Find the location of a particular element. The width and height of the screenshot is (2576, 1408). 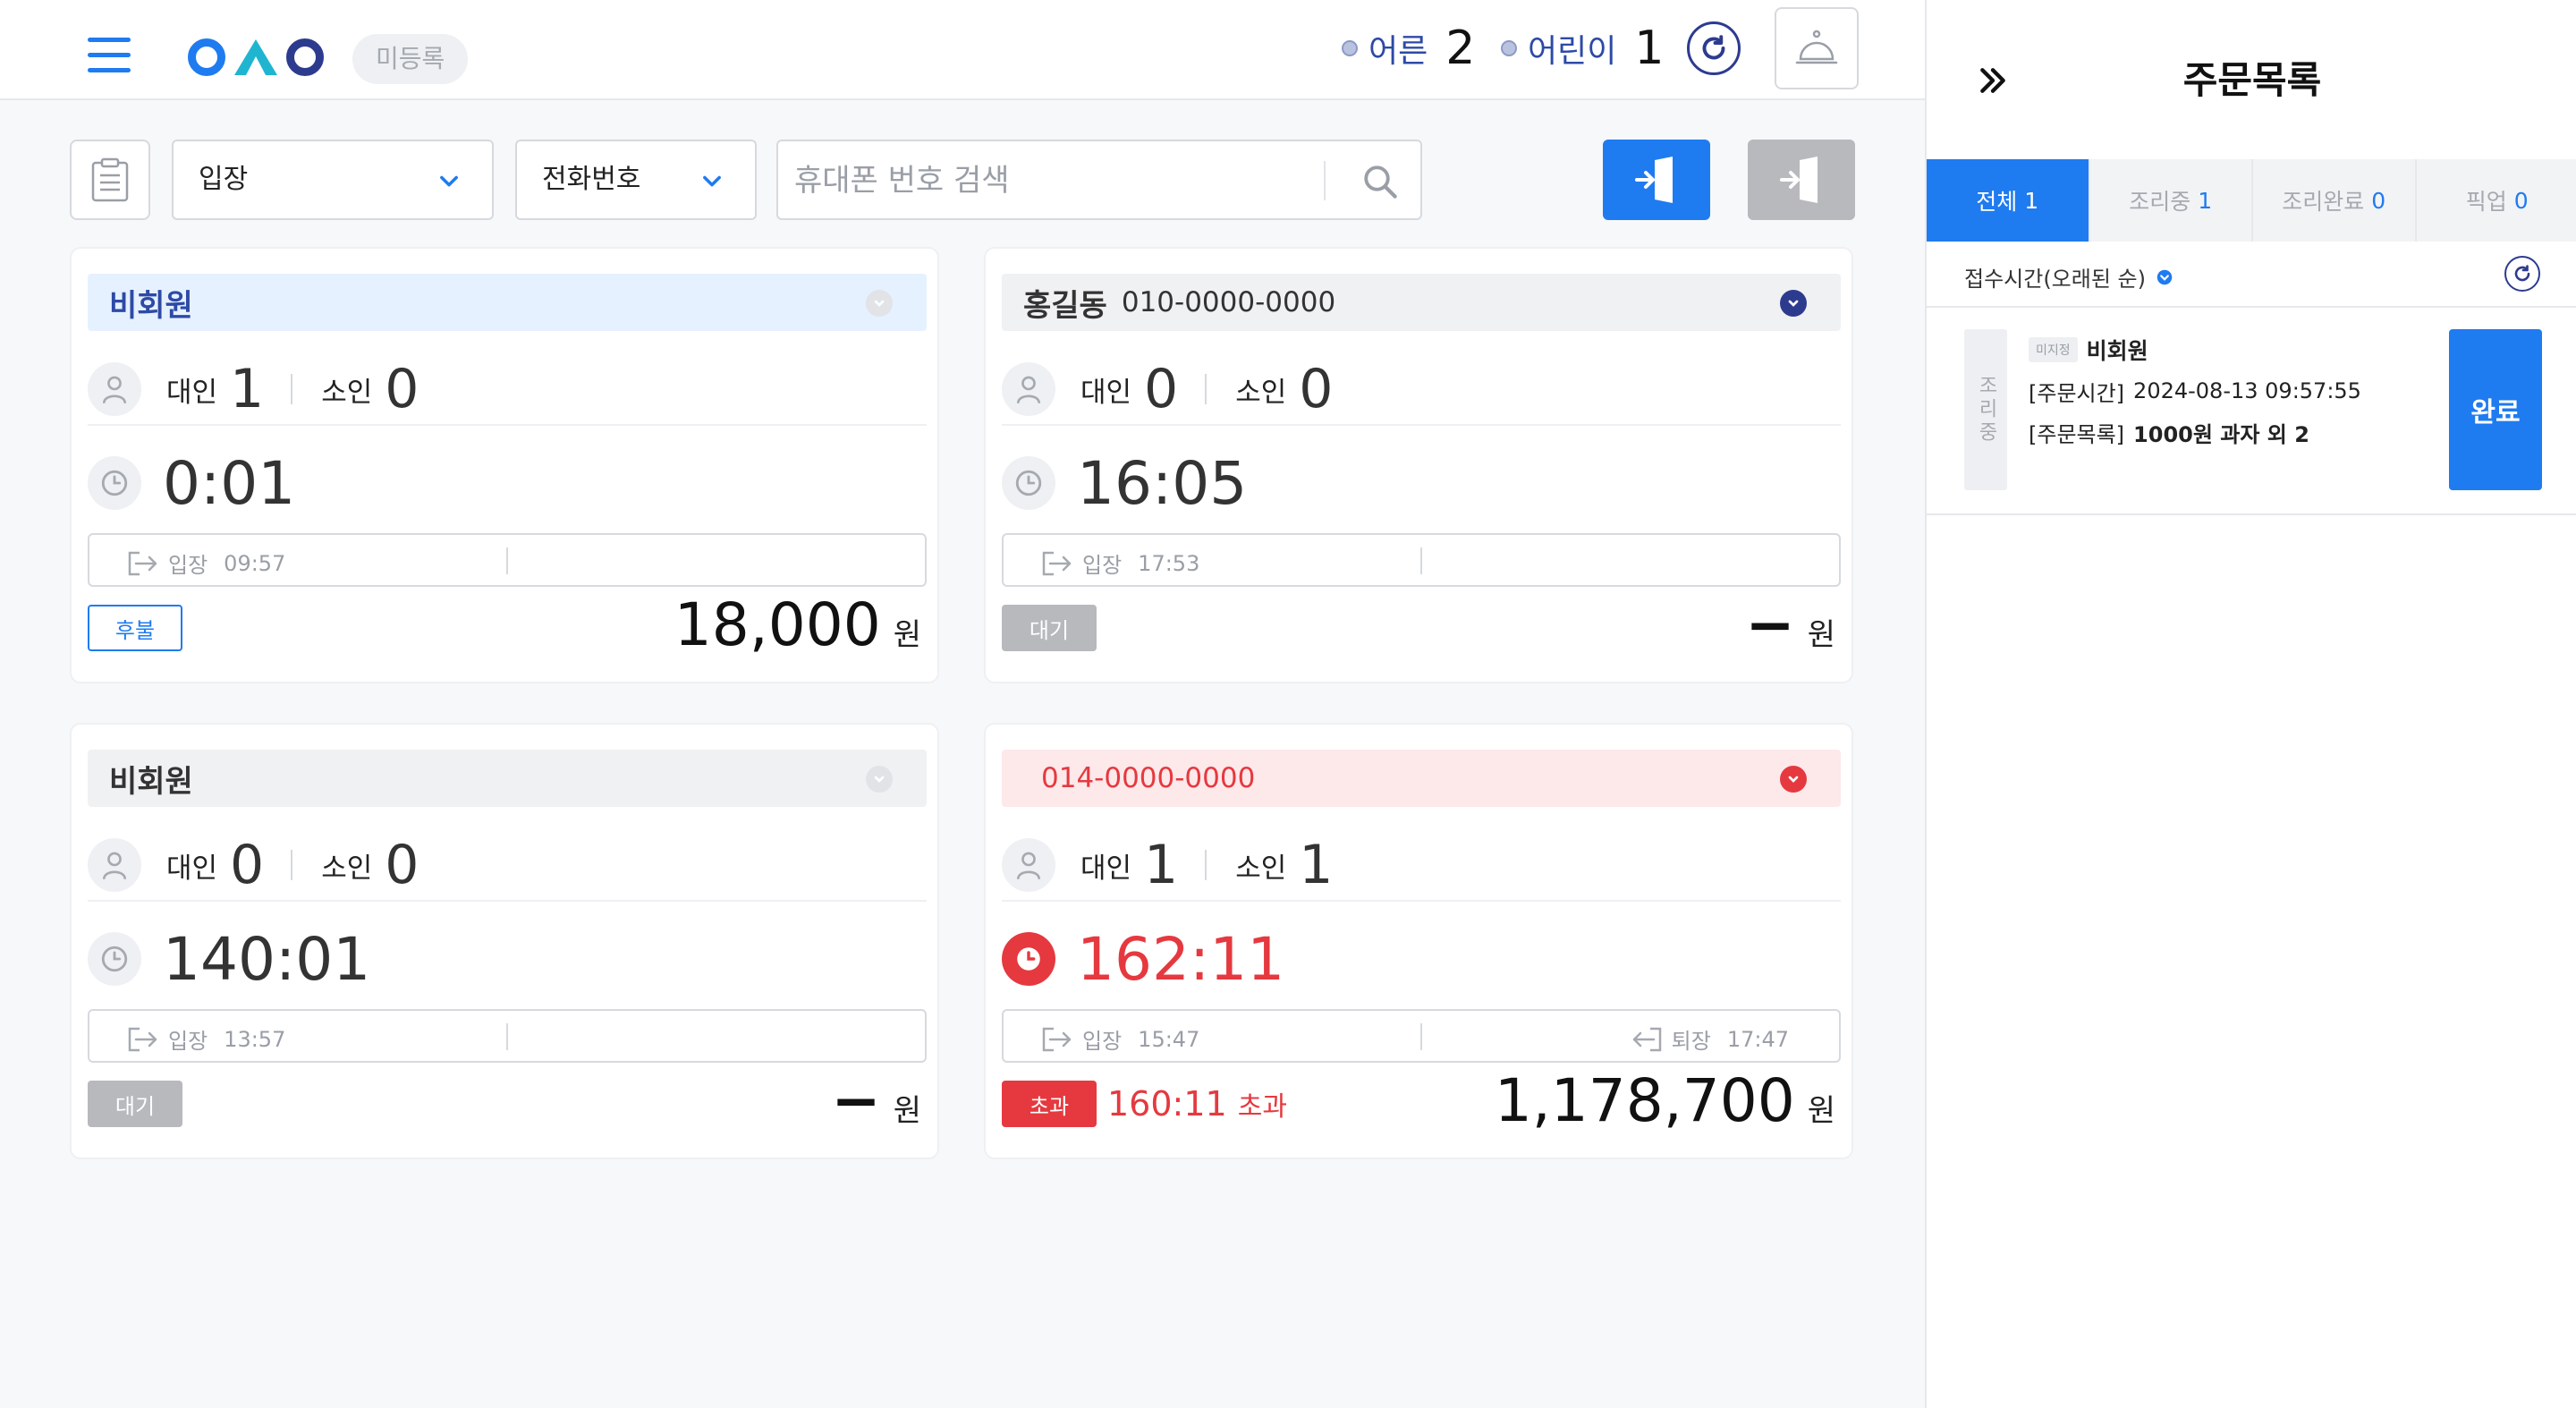

people-row: 대인 1 소인 1 is located at coordinates (1421, 866).